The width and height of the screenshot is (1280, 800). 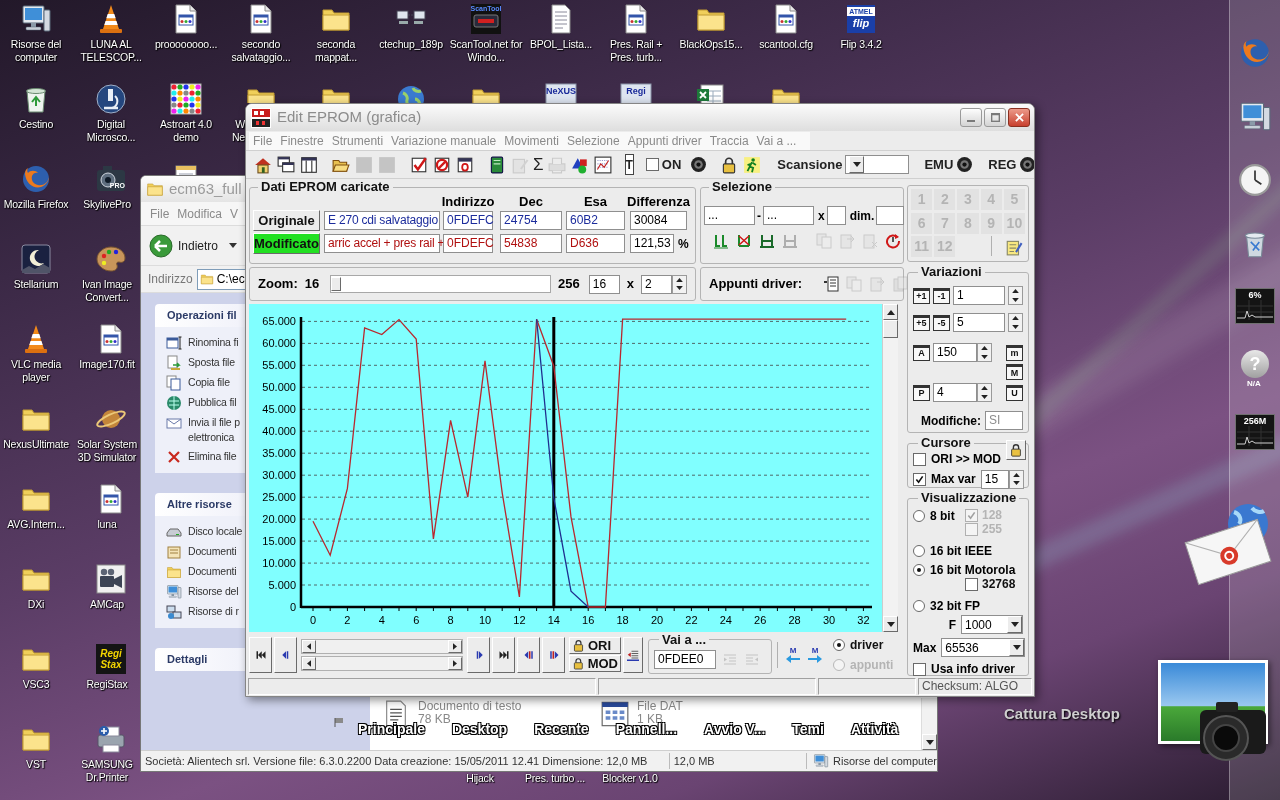 I want to click on letter-button: A, so click(x=921, y=352).